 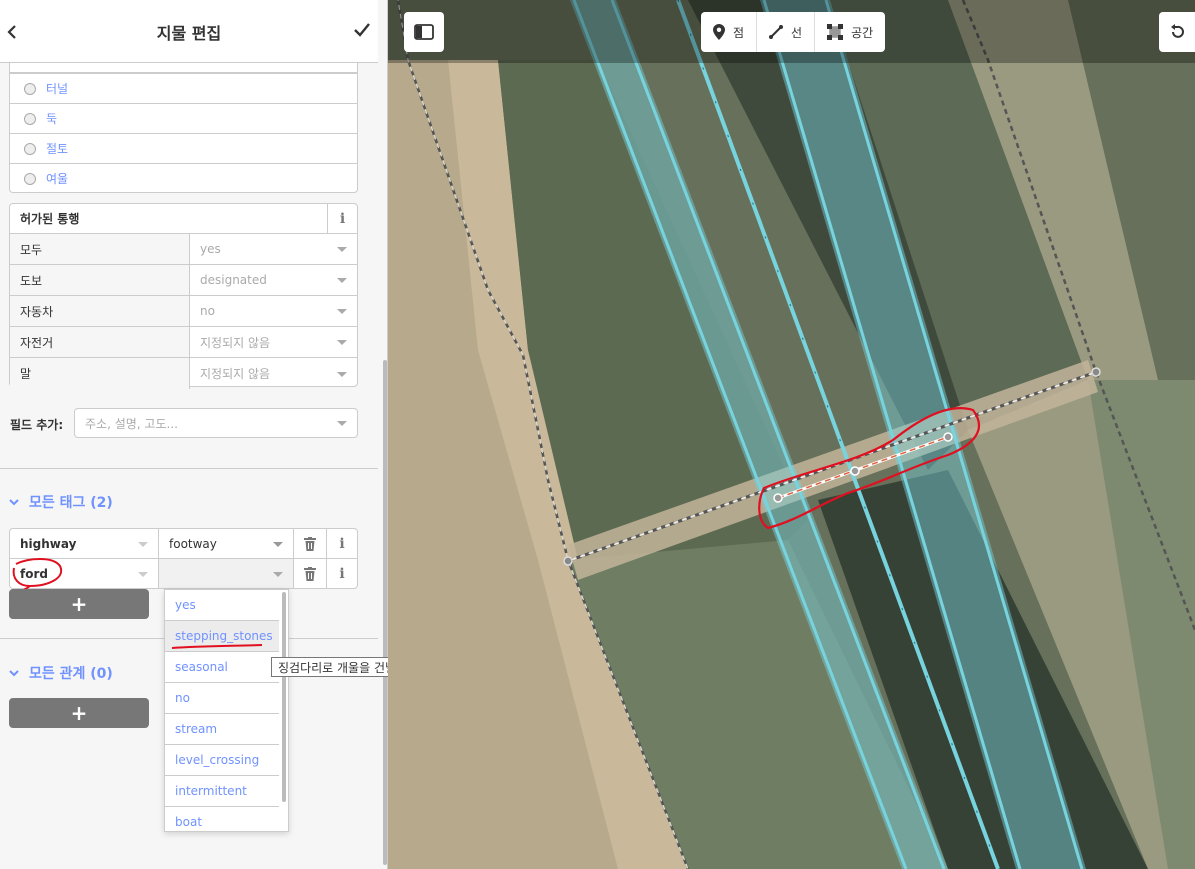 I want to click on access-row-bicycle: 자전거 지정되지 않음, so click(x=183, y=342).